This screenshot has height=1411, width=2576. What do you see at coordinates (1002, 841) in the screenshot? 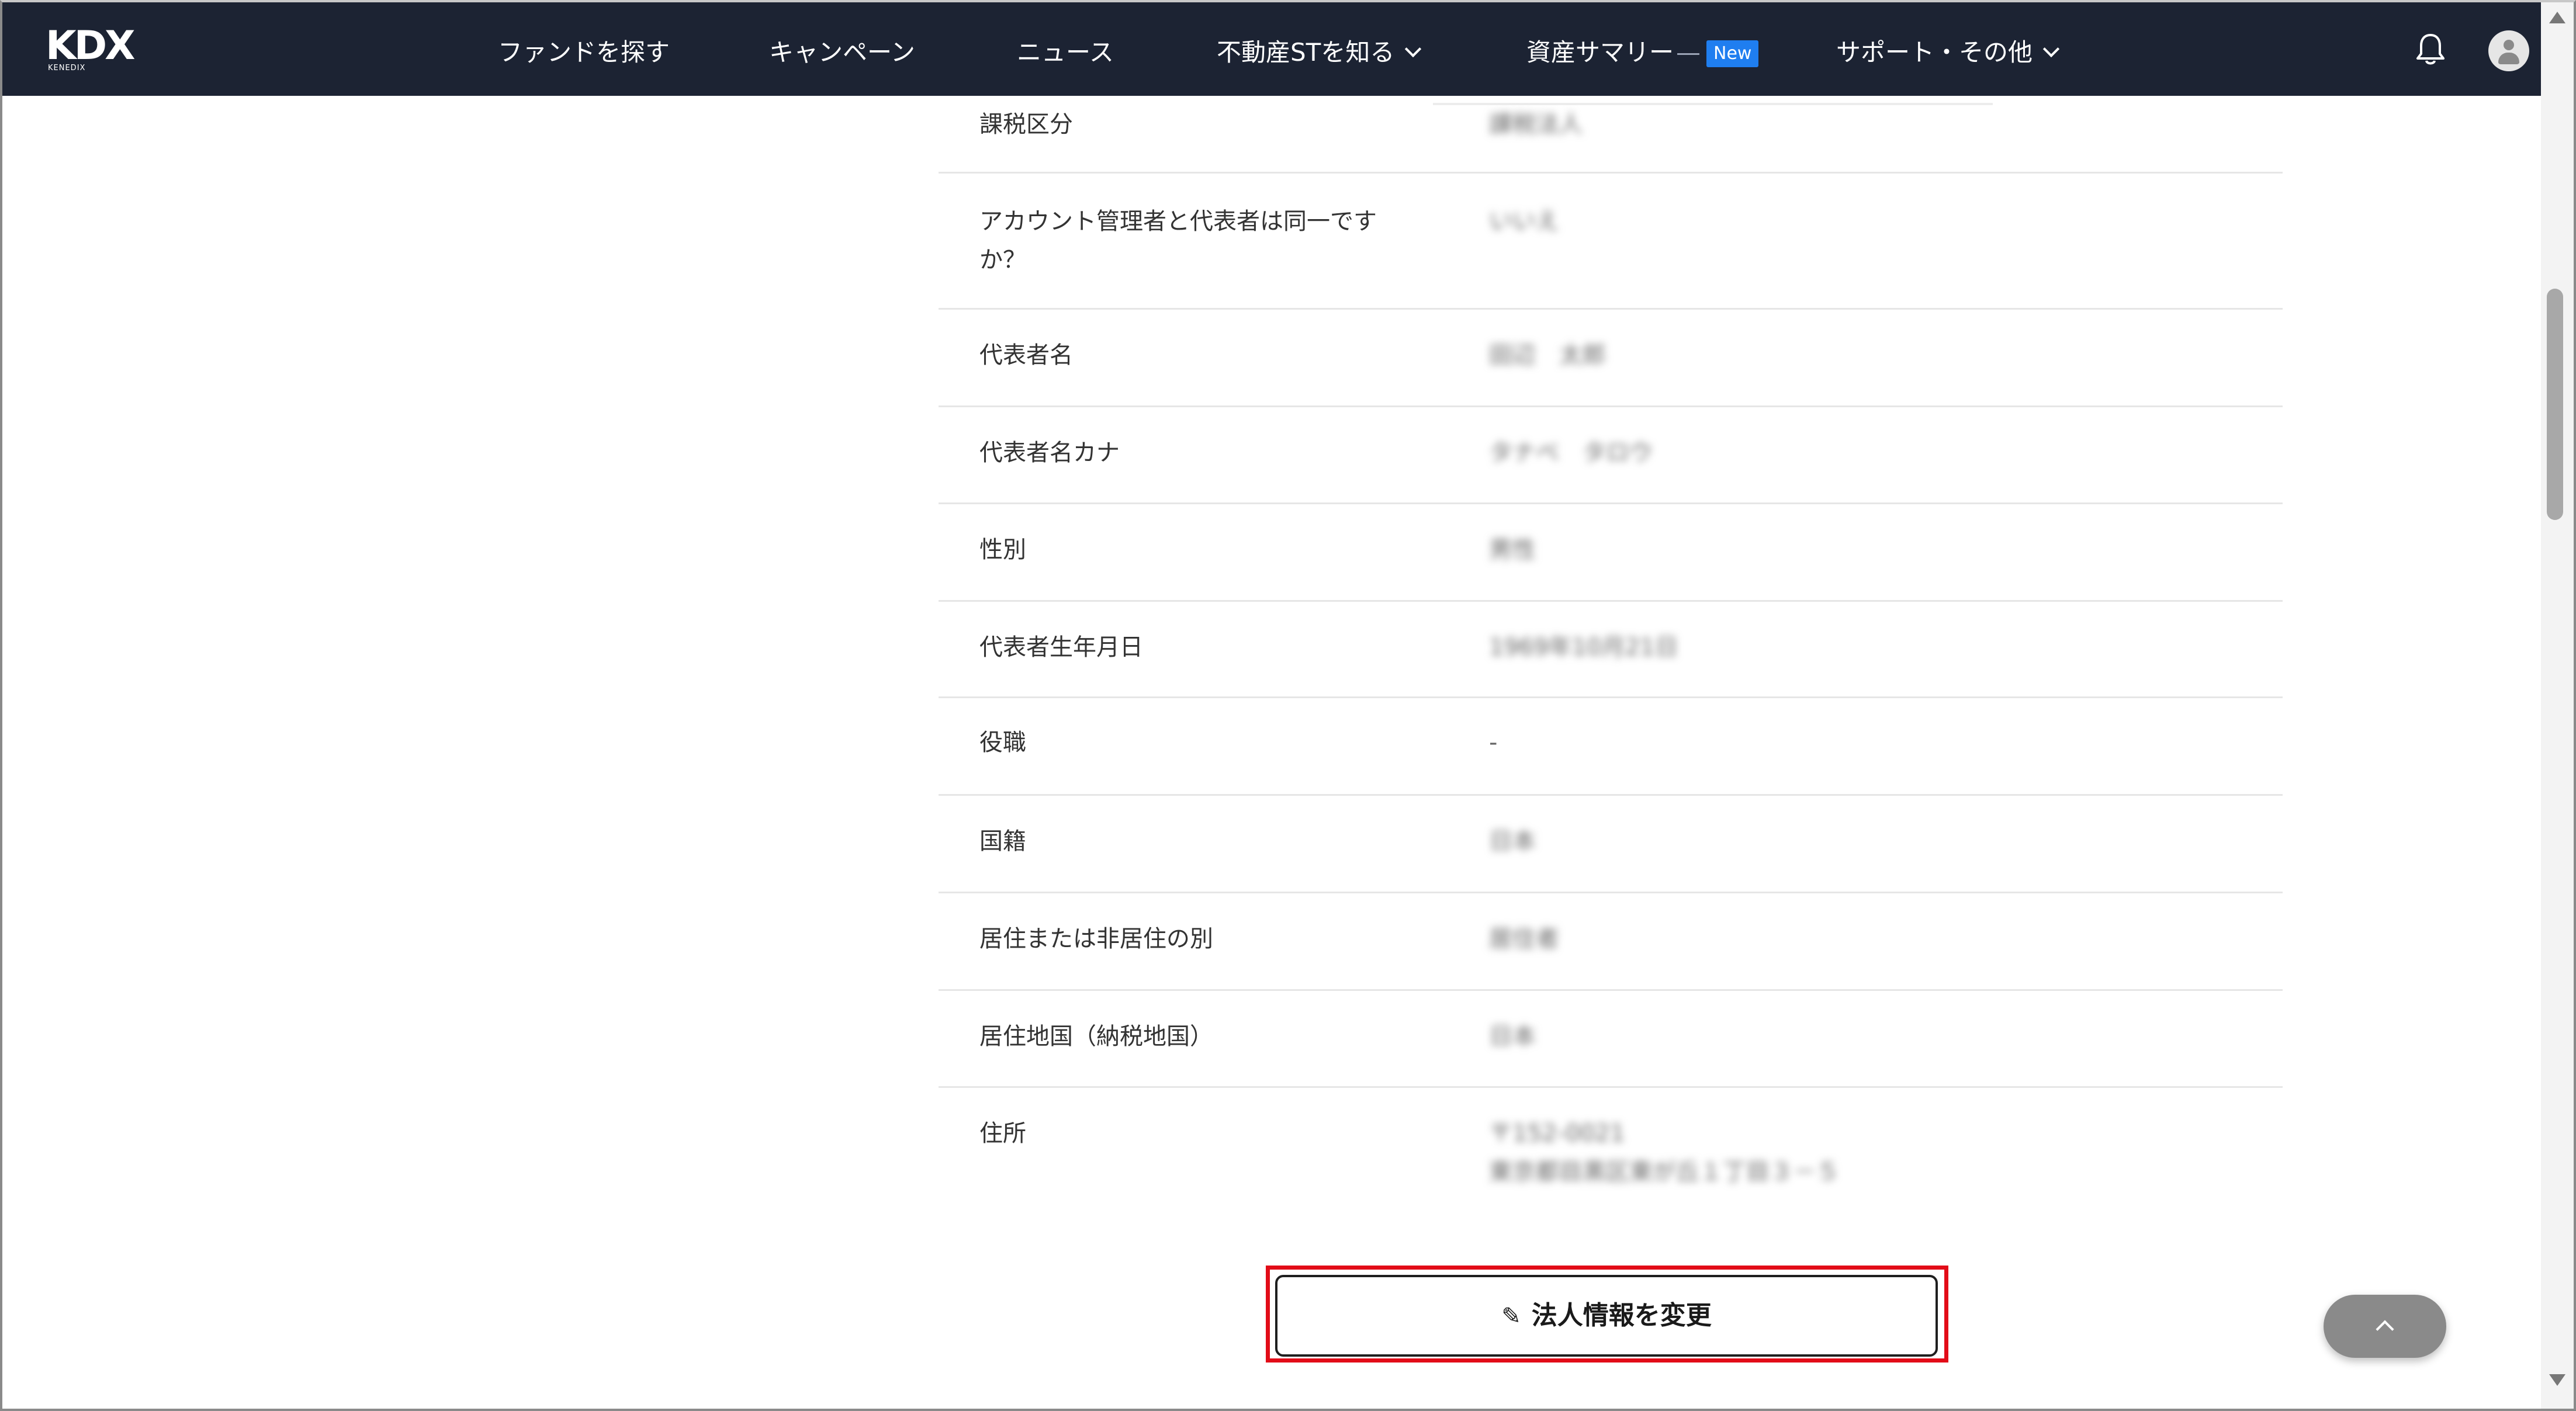
I see `row-label: 国籍` at bounding box center [1002, 841].